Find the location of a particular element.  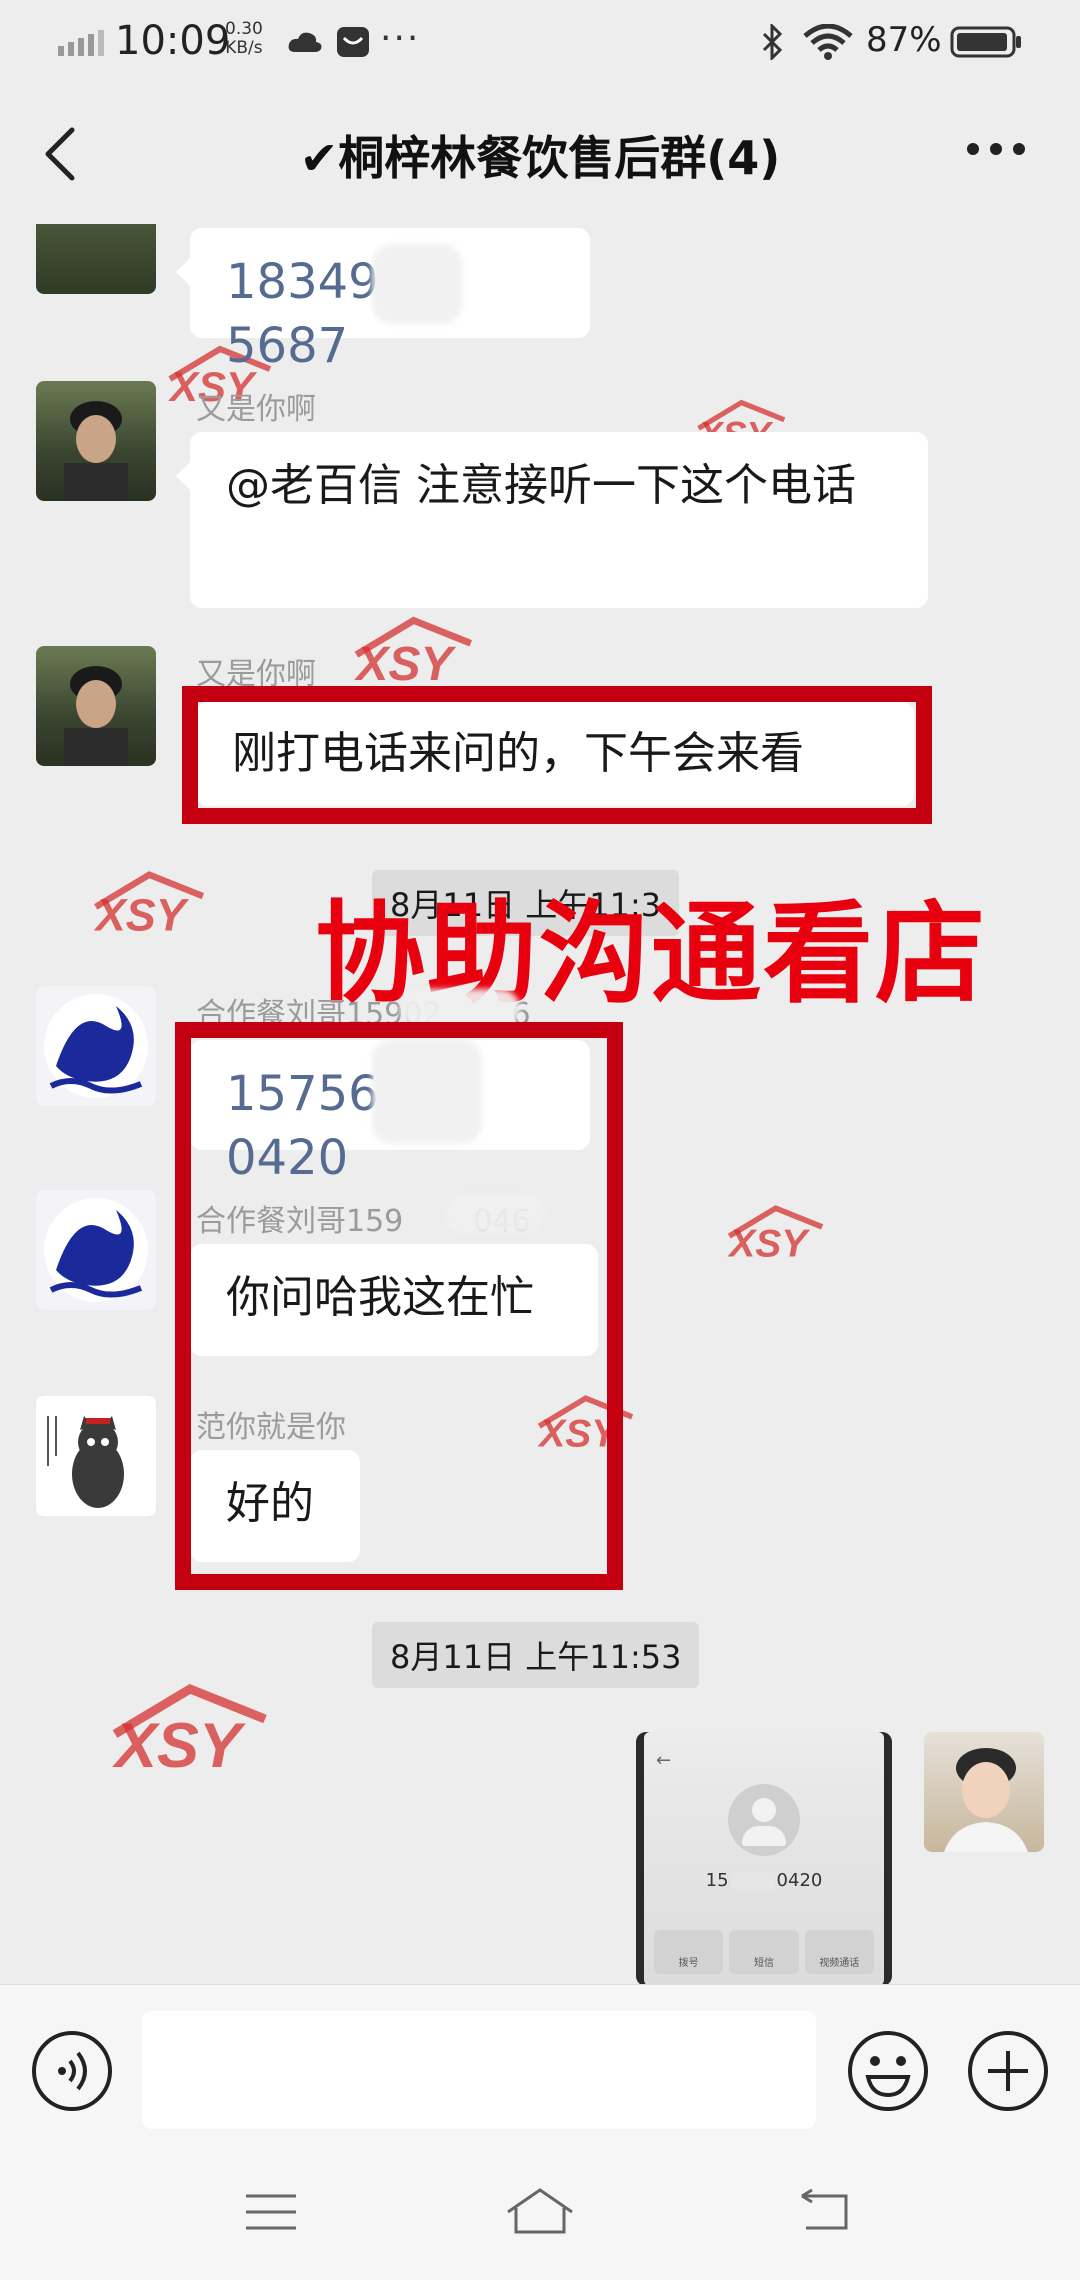

back-icon is located at coordinates (825, 2211).